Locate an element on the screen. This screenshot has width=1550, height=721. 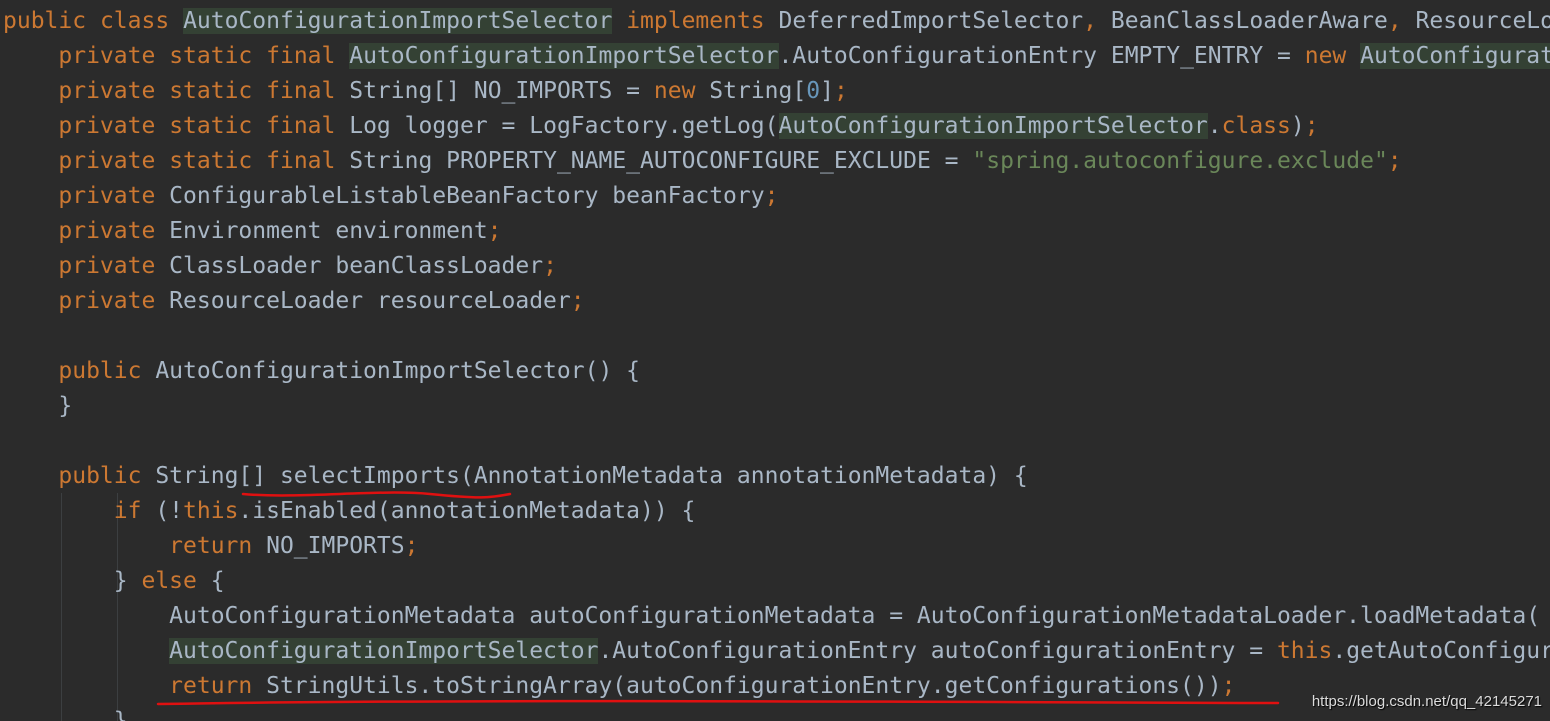
keyword-token: if is located at coordinates (127, 511).